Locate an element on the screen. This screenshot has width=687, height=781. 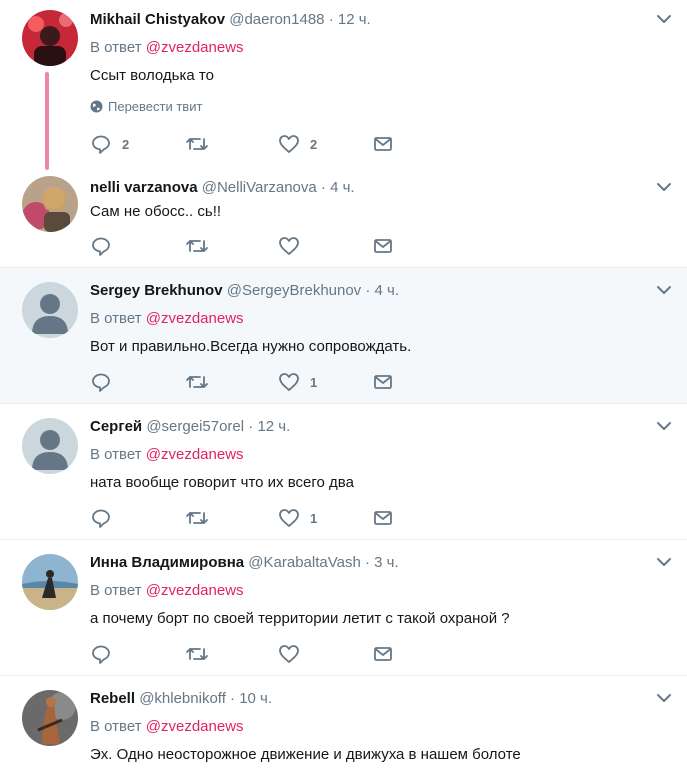
tweet-text: Ссыт володька то is located at coordinates (152, 75).